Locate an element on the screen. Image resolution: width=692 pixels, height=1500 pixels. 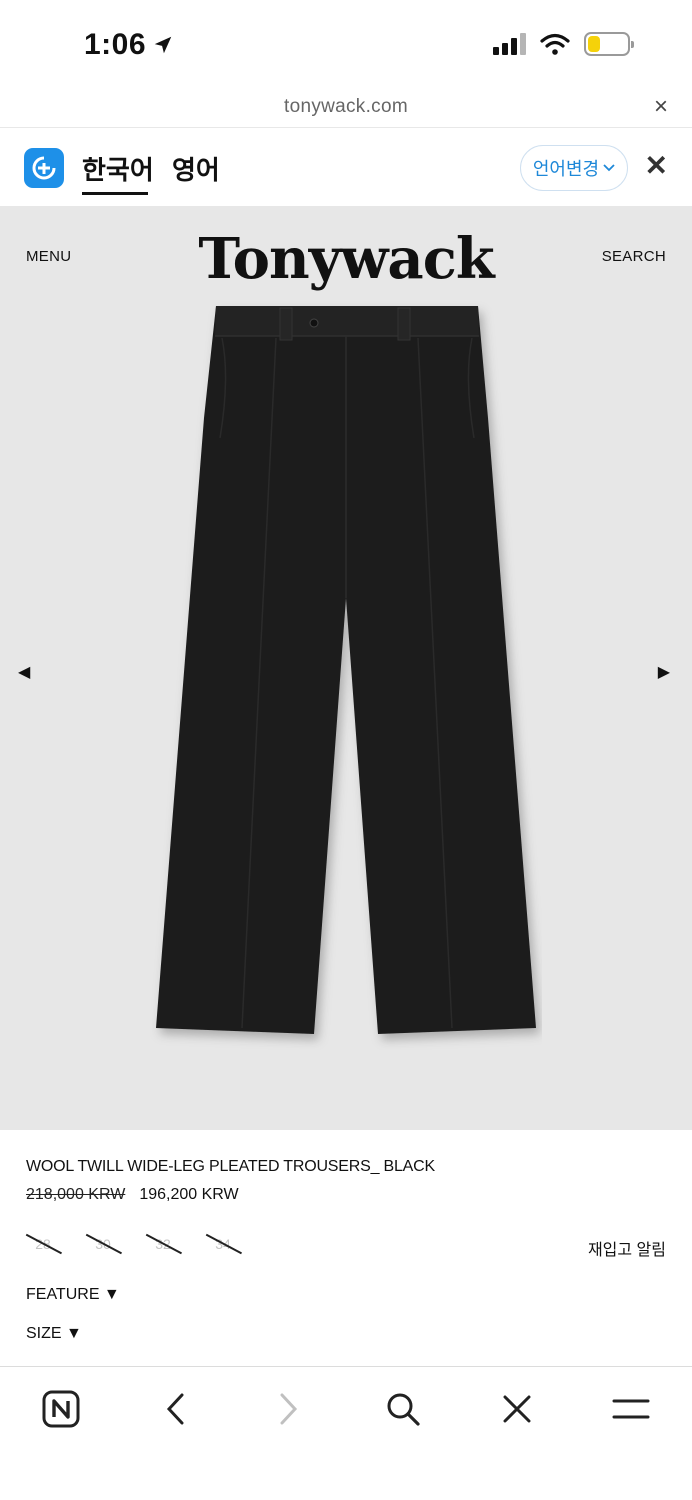
naver-n-icon is located at coordinates (61, 1409).